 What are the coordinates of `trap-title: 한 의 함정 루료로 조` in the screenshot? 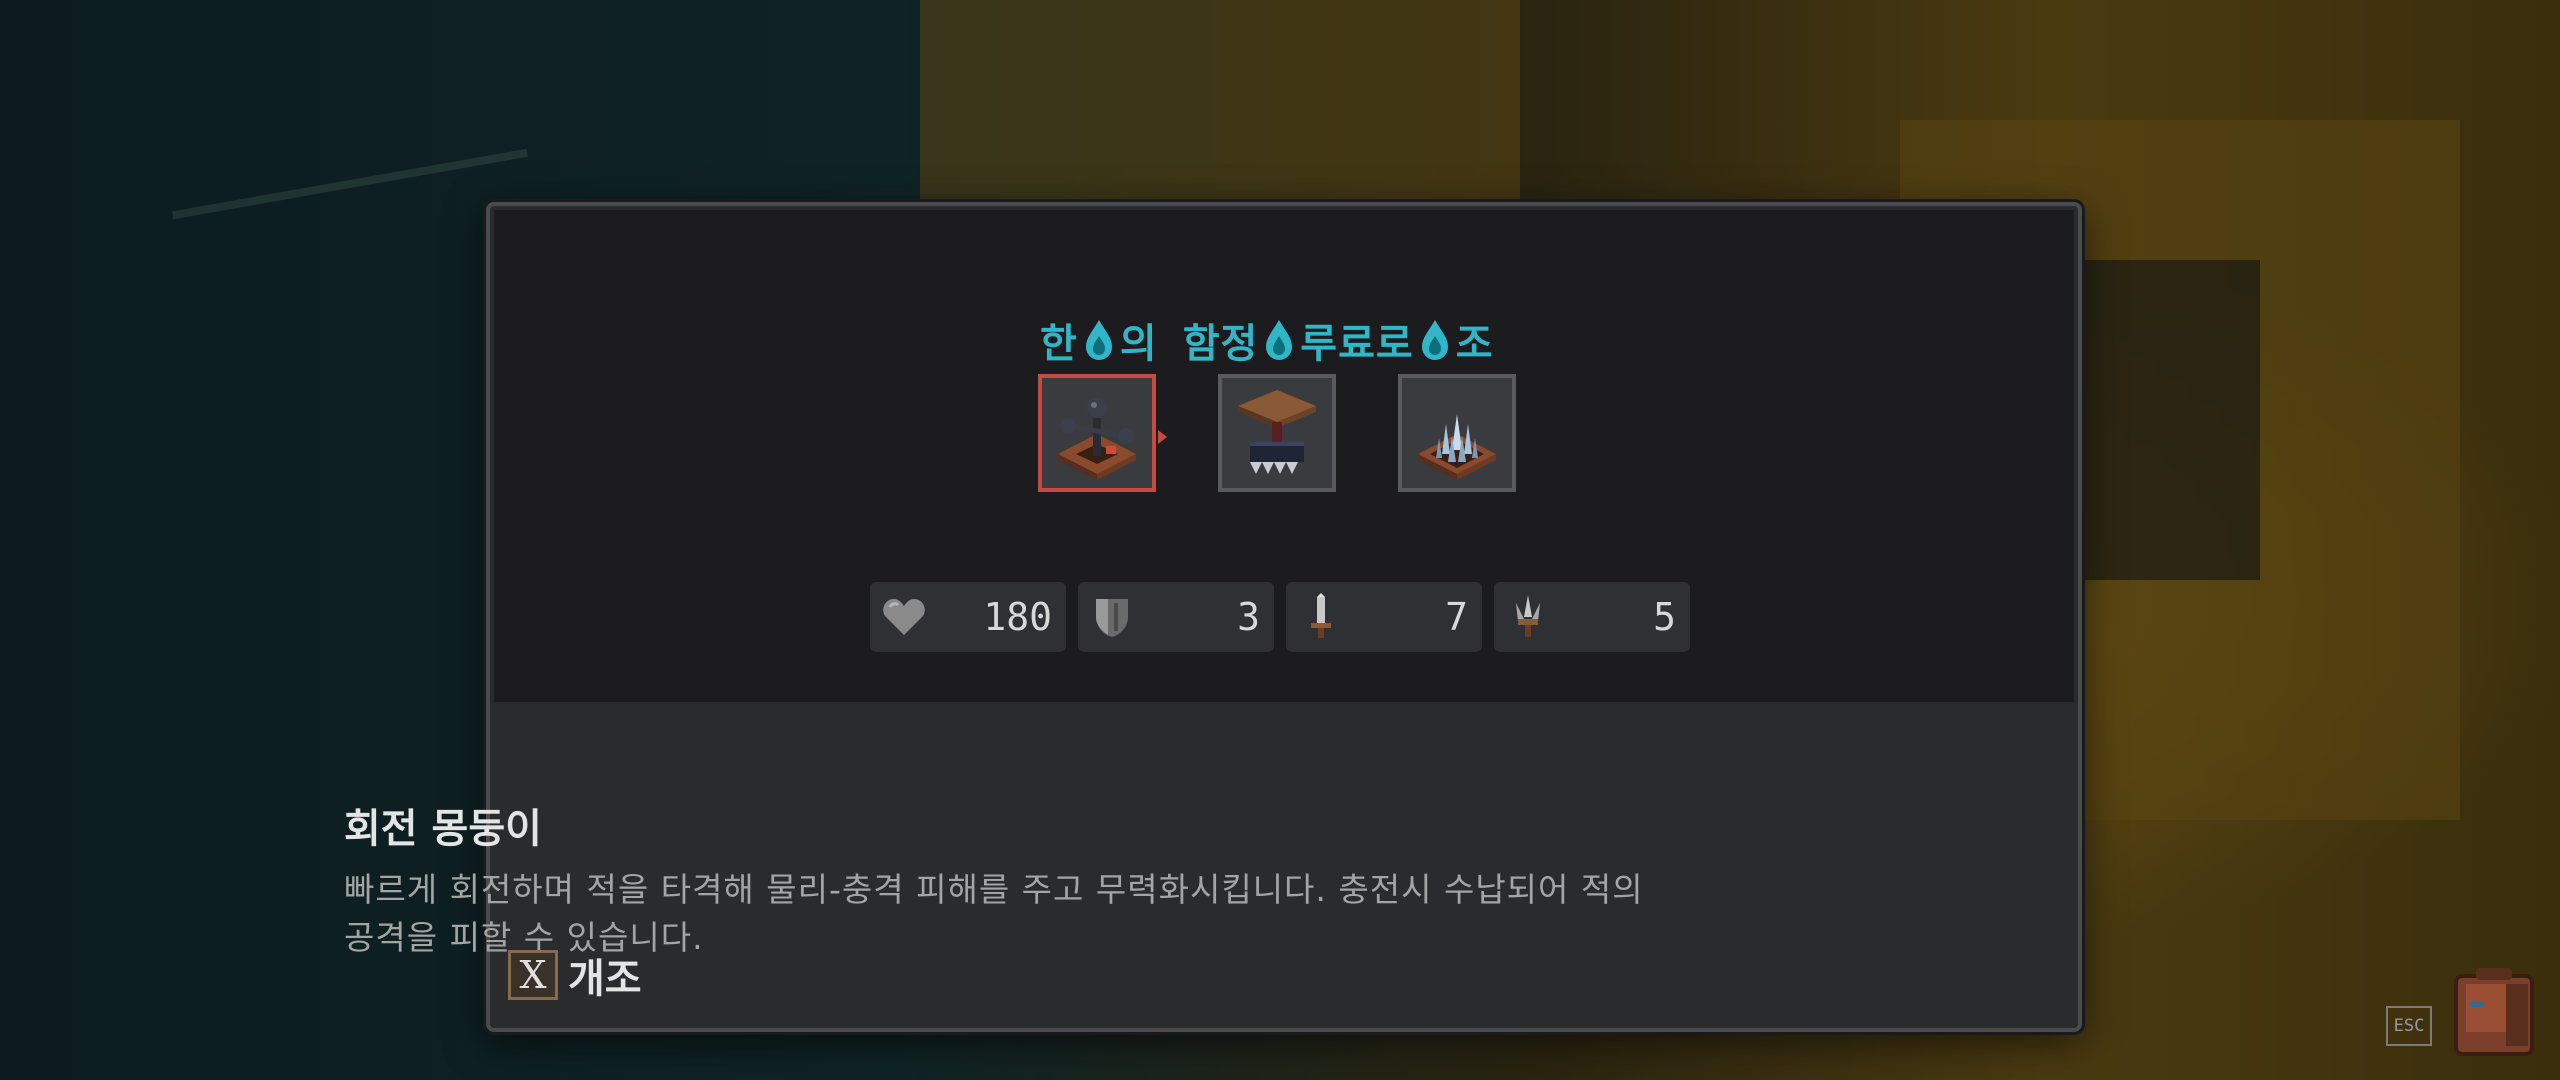 It's located at (1267, 340).